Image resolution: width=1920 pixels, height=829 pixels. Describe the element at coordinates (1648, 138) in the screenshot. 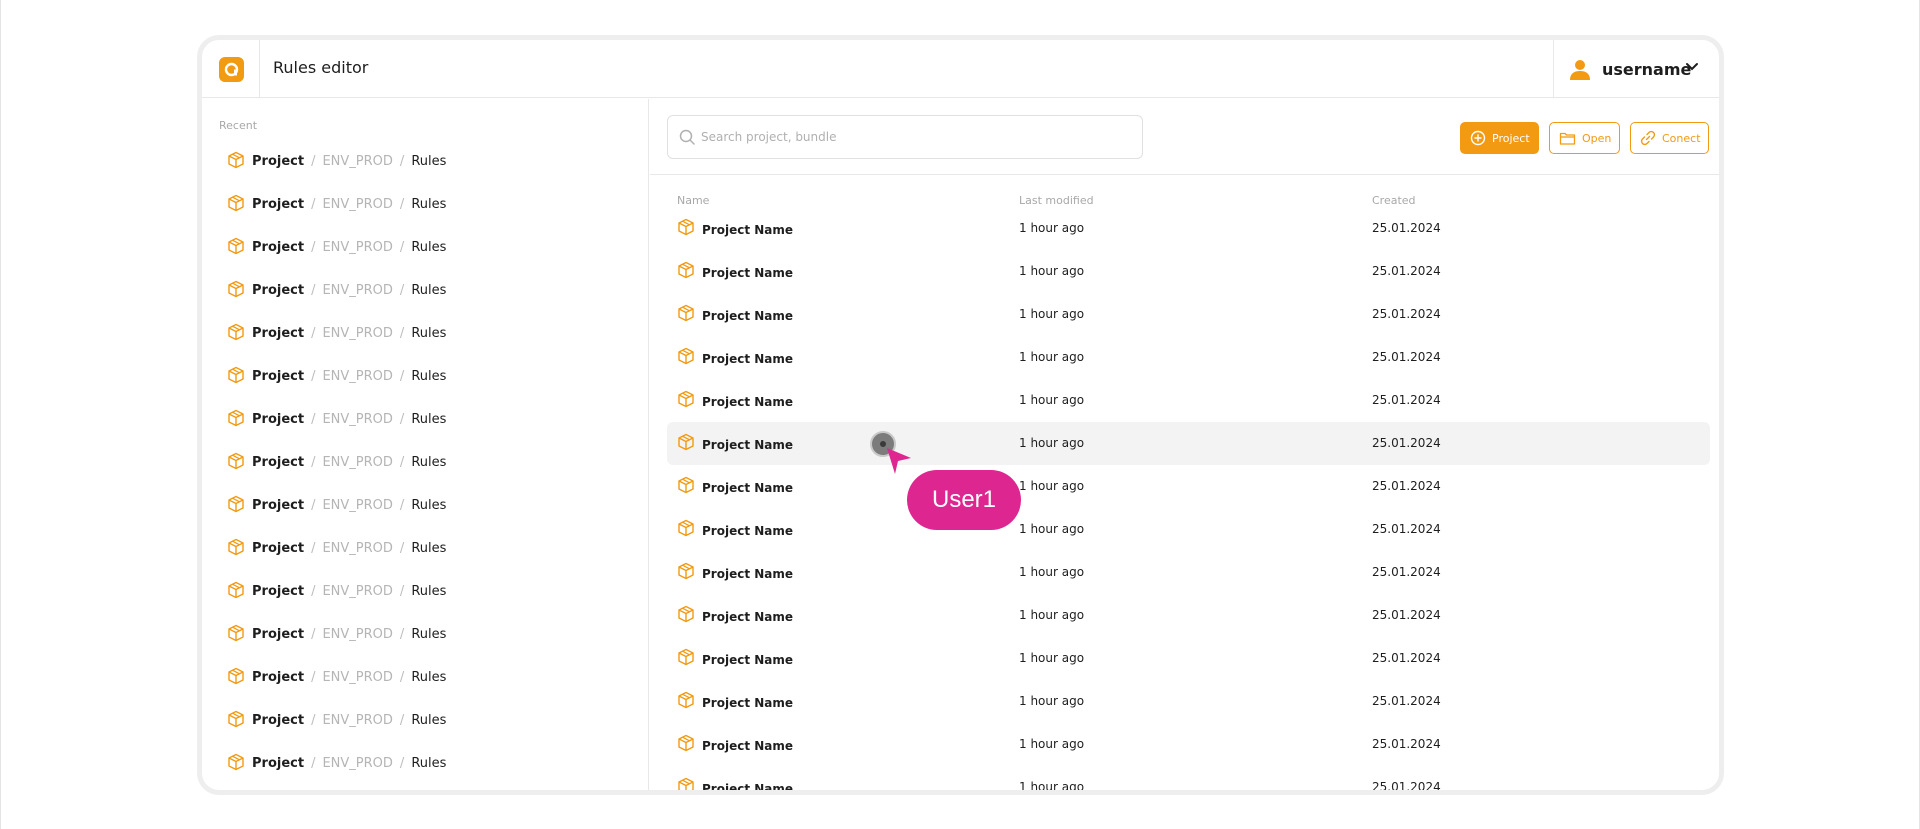

I see `link-icon` at that location.